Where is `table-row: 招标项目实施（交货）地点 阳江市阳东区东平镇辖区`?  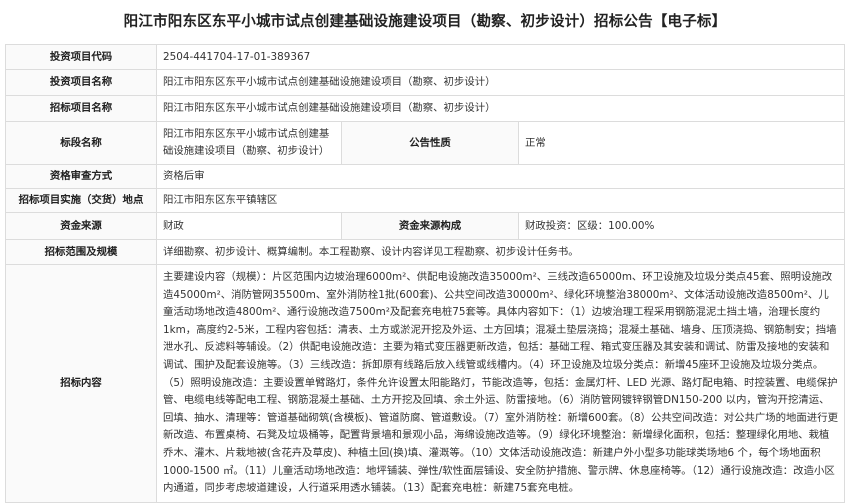
table-row: 招标项目实施（交货）地点 阳江市阳东区东平镇辖区 is located at coordinates (425, 200).